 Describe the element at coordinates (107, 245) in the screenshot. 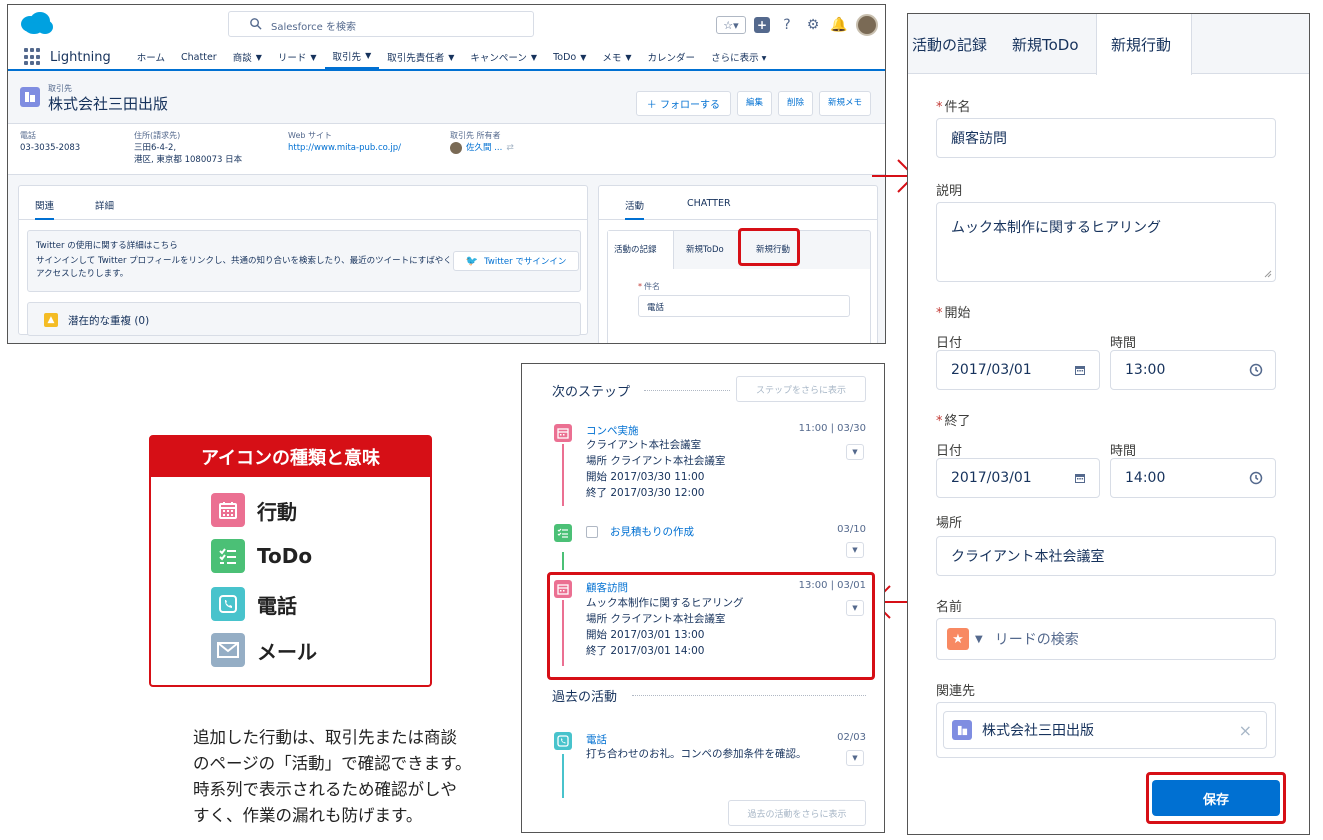

I see `twitter-title: Twitter の使用に関する詳細はこちら` at that location.